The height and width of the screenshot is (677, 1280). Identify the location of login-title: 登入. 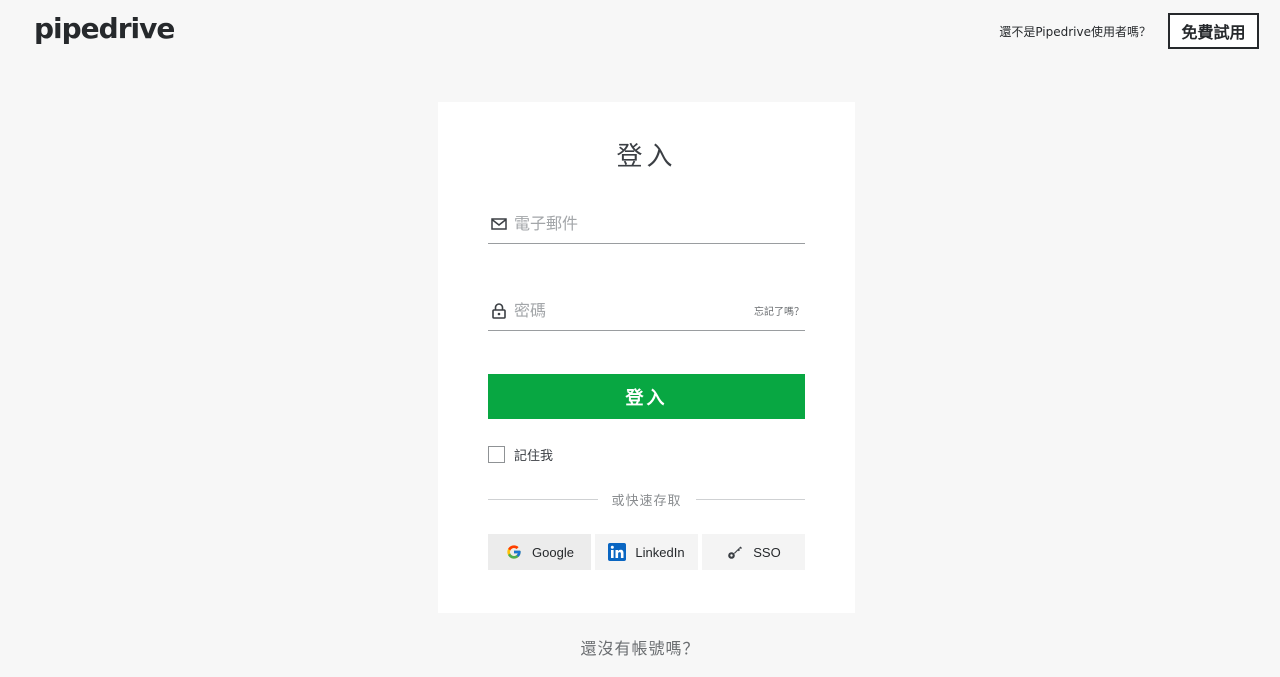
(646, 157).